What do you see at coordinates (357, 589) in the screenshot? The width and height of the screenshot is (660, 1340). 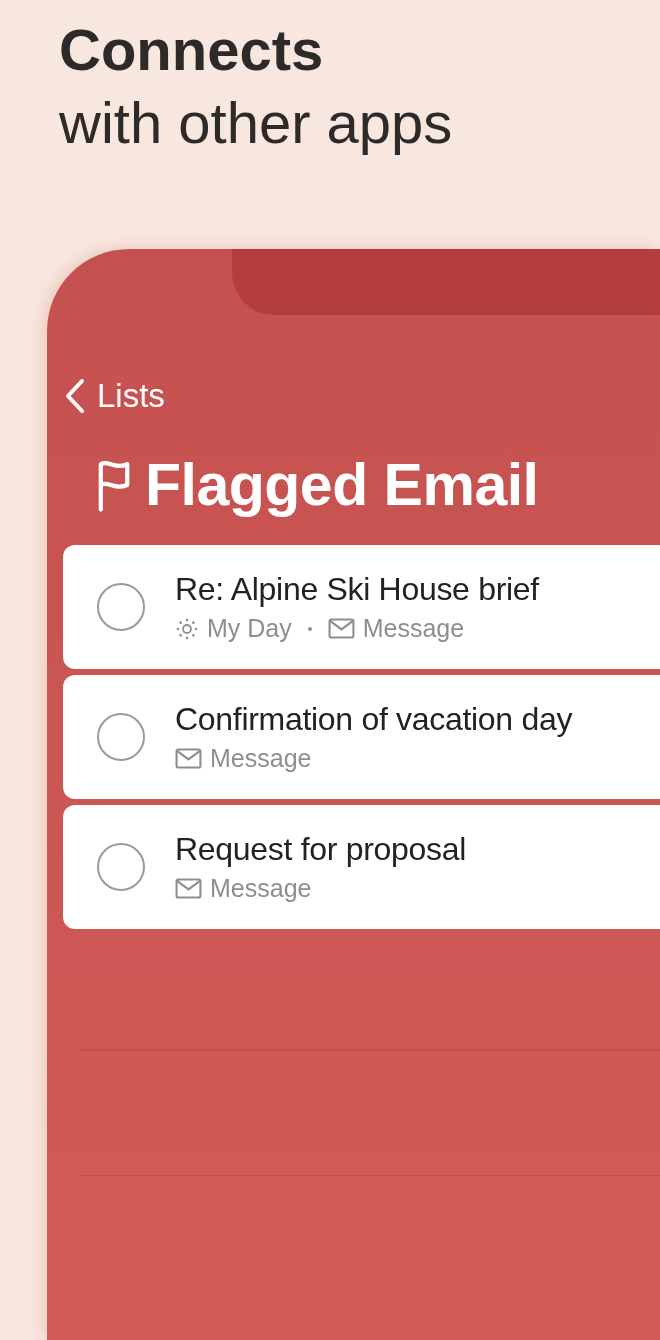 I see `task-title: Re: Alpine Ski House brief` at bounding box center [357, 589].